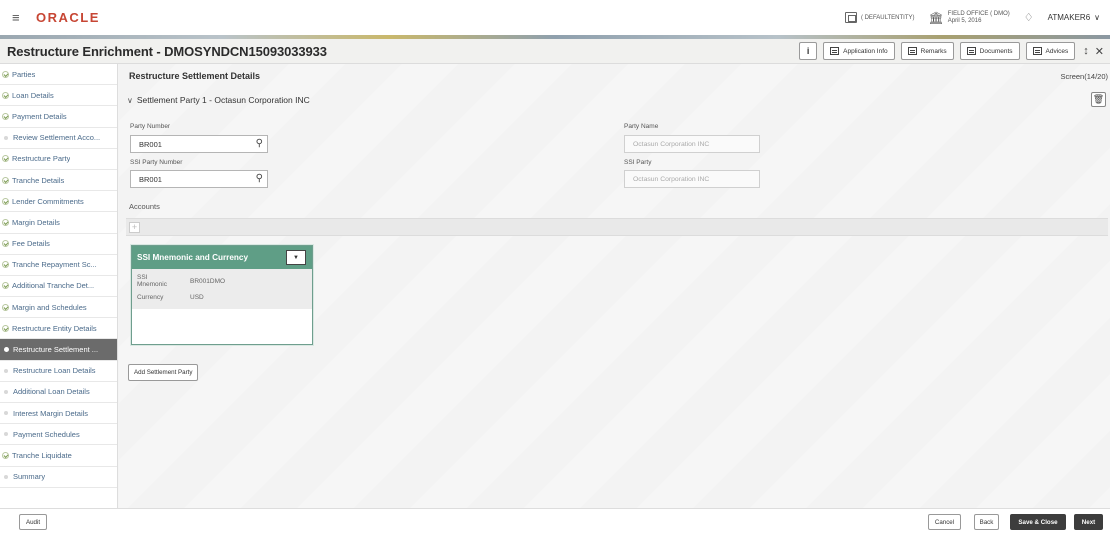 The height and width of the screenshot is (533, 1110). I want to click on sidebar-item: Parties, so click(58, 75).